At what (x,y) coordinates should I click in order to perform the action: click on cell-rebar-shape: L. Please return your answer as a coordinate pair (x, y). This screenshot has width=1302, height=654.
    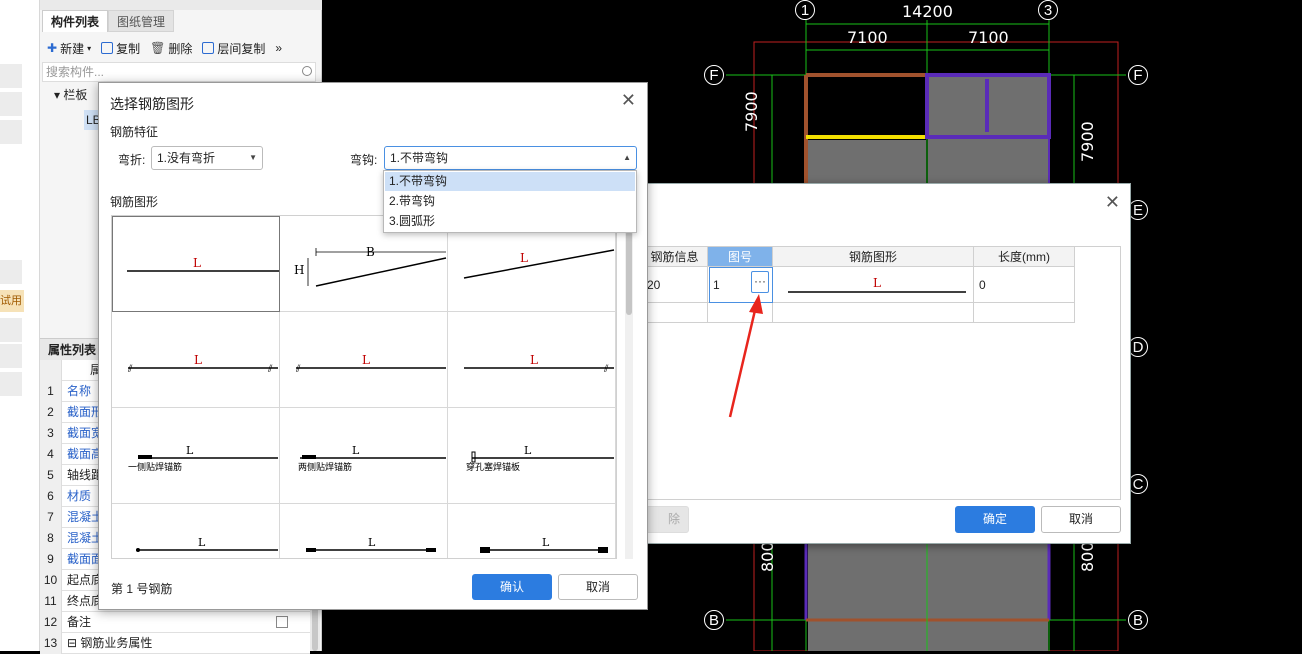
    Looking at the image, I should click on (873, 284).